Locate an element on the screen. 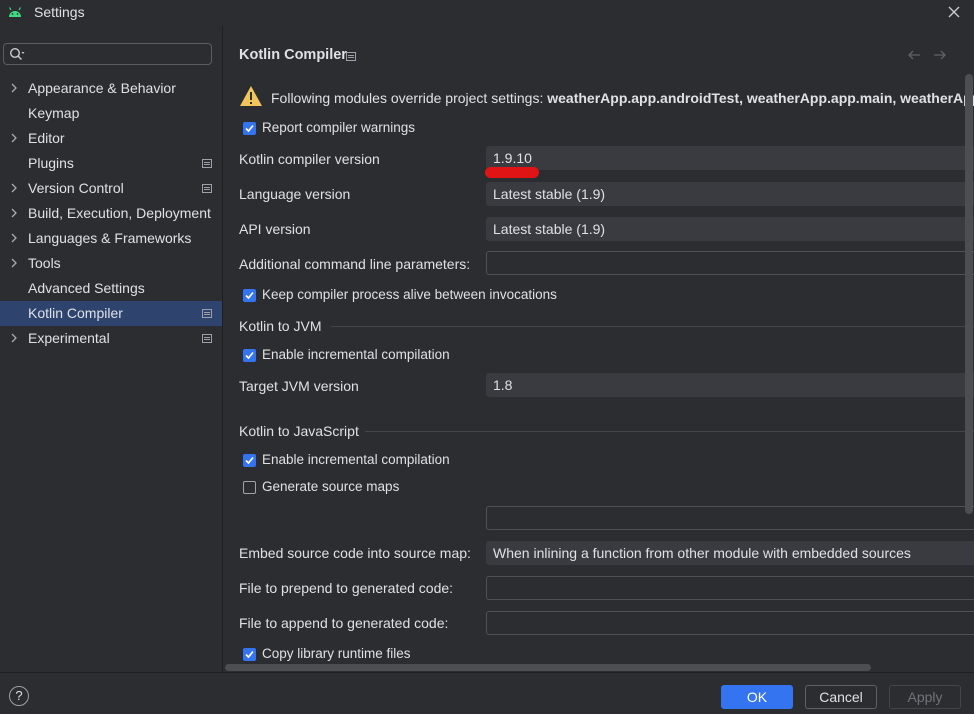 The height and width of the screenshot is (714, 974). help-button: ? is located at coordinates (19, 696).